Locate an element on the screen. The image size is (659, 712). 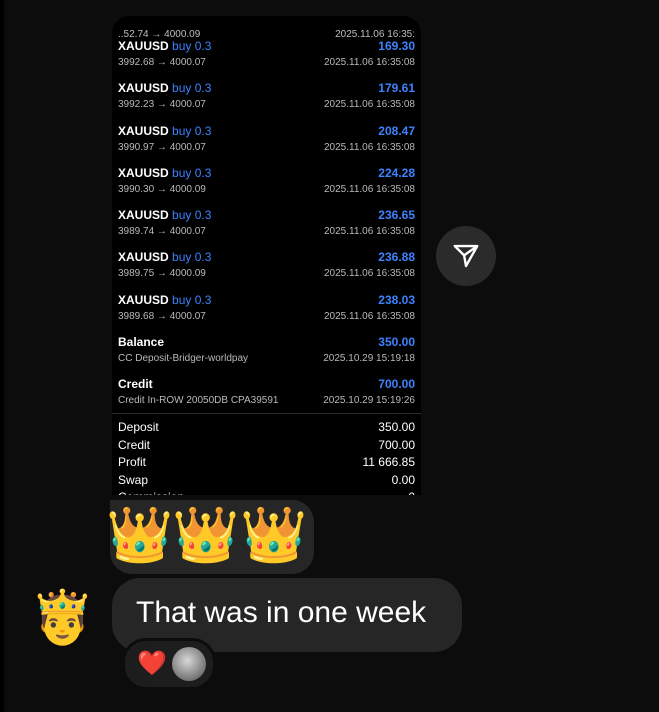
trade-price: 3992.23 → 4000.07 is located at coordinates (162, 105).